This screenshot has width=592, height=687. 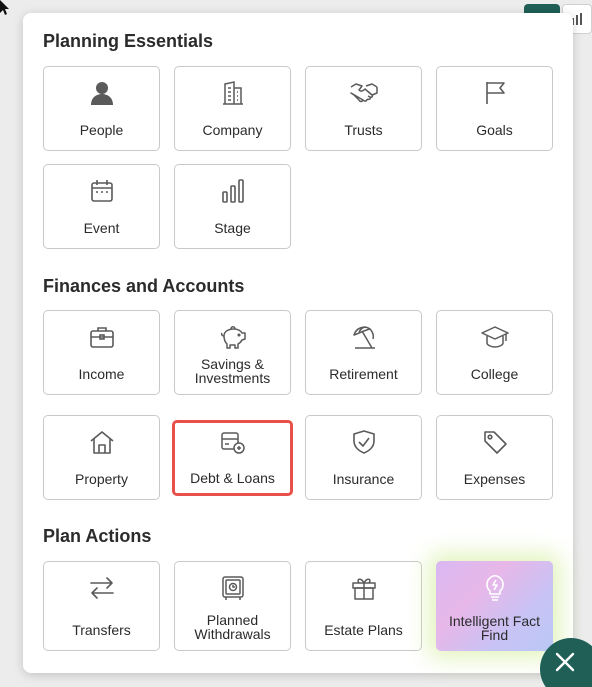 What do you see at coordinates (102, 588) in the screenshot?
I see `transfer-arrows-icon` at bounding box center [102, 588].